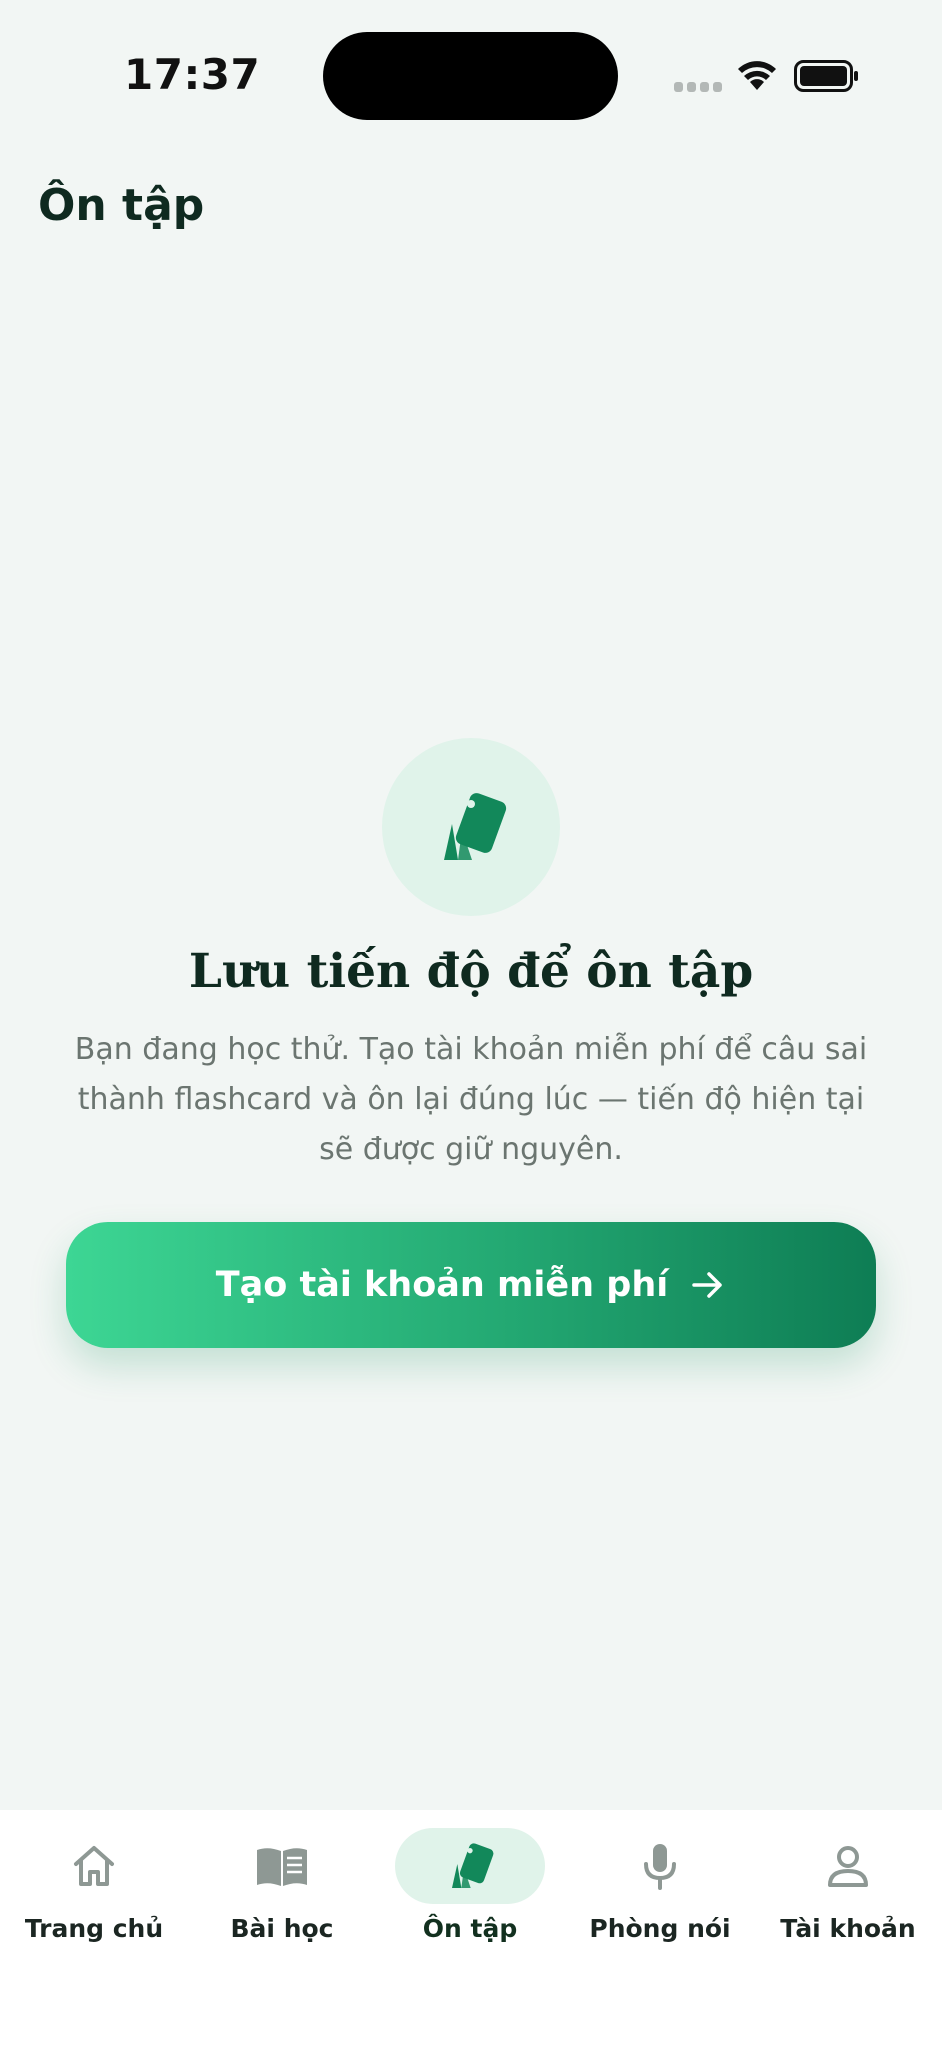 This screenshot has width=942, height=2048. I want to click on tab-speaking-room: Phòng nói, so click(660, 1880).